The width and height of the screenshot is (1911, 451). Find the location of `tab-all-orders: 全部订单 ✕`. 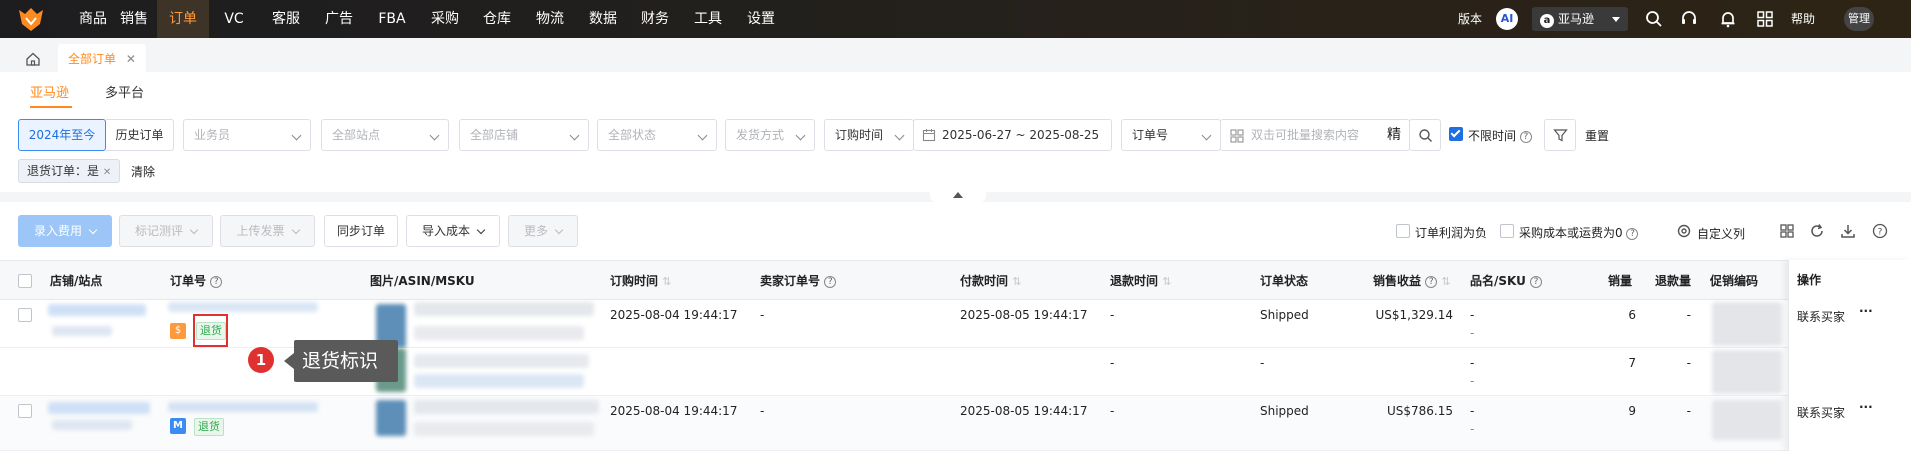

tab-all-orders: 全部订单 ✕ is located at coordinates (102, 59).